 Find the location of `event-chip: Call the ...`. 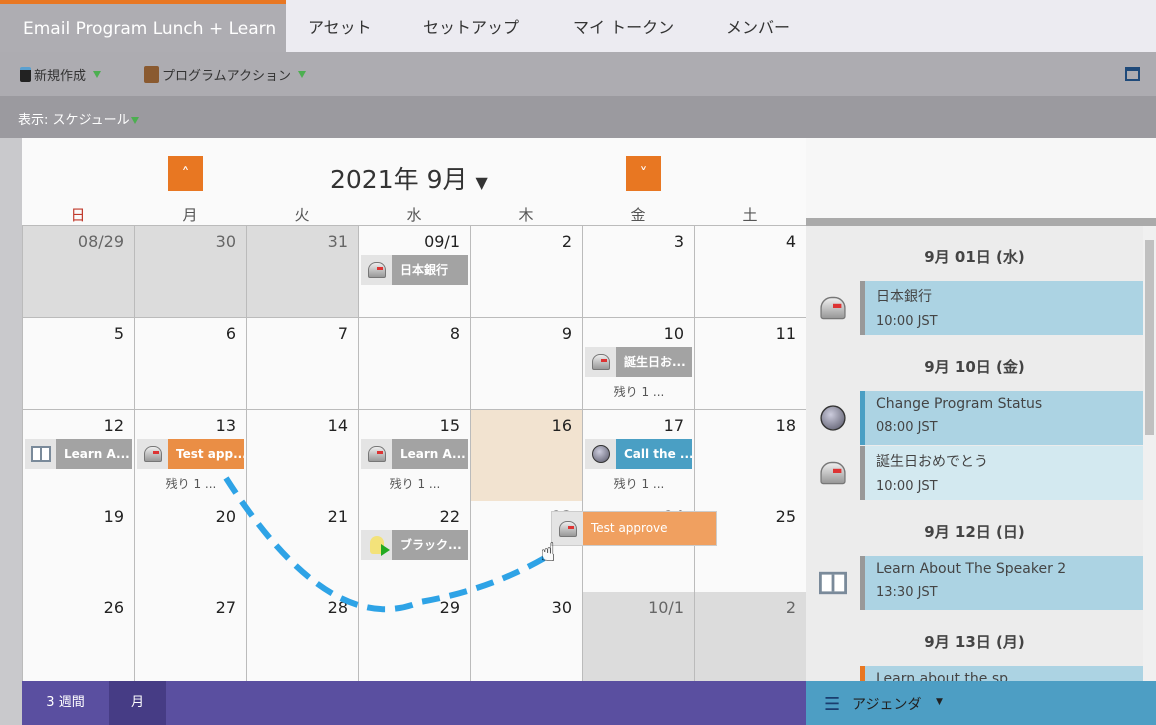

event-chip: Call the ... is located at coordinates (638, 454).